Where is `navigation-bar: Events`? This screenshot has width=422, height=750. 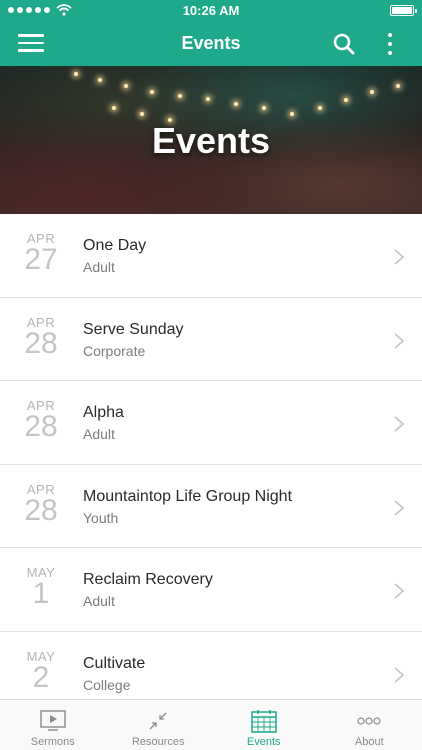 navigation-bar: Events is located at coordinates (211, 44).